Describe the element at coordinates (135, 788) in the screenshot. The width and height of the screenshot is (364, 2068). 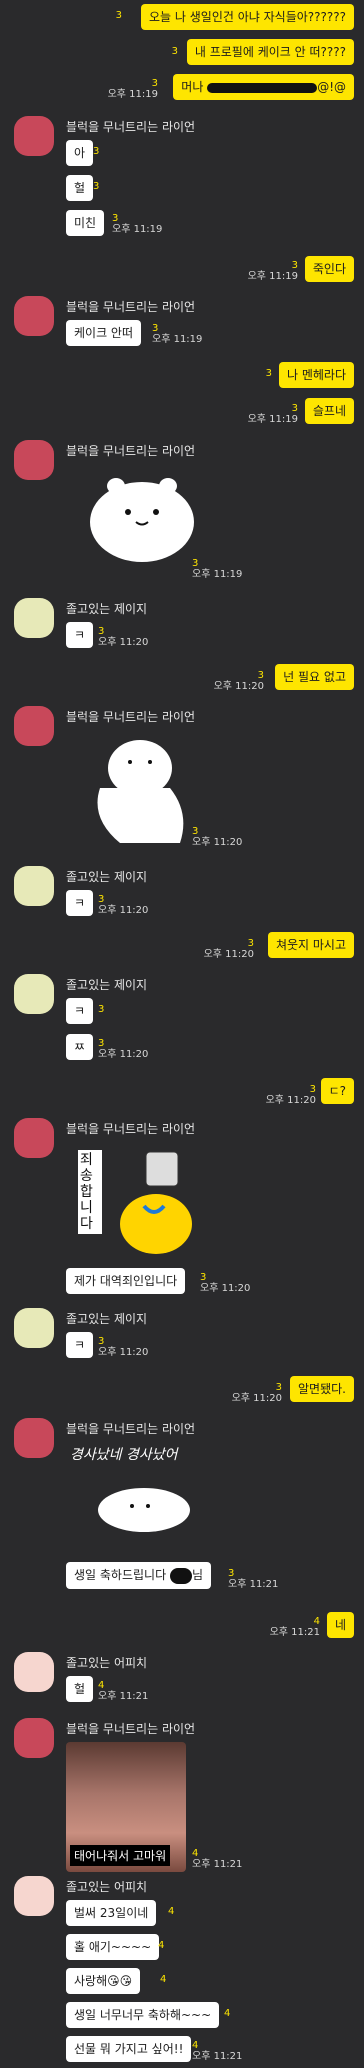
I see `laughing-sticker` at that location.